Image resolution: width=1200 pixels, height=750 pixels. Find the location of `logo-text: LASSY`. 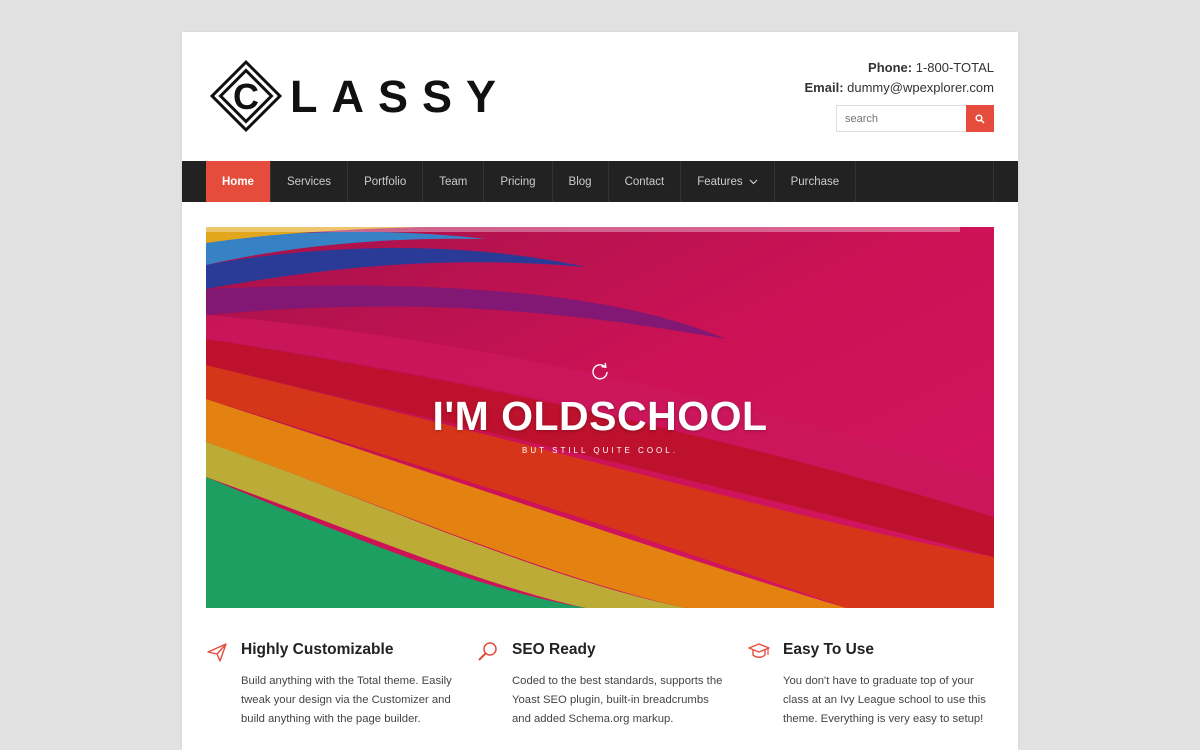

logo-text: LASSY is located at coordinates (400, 96).